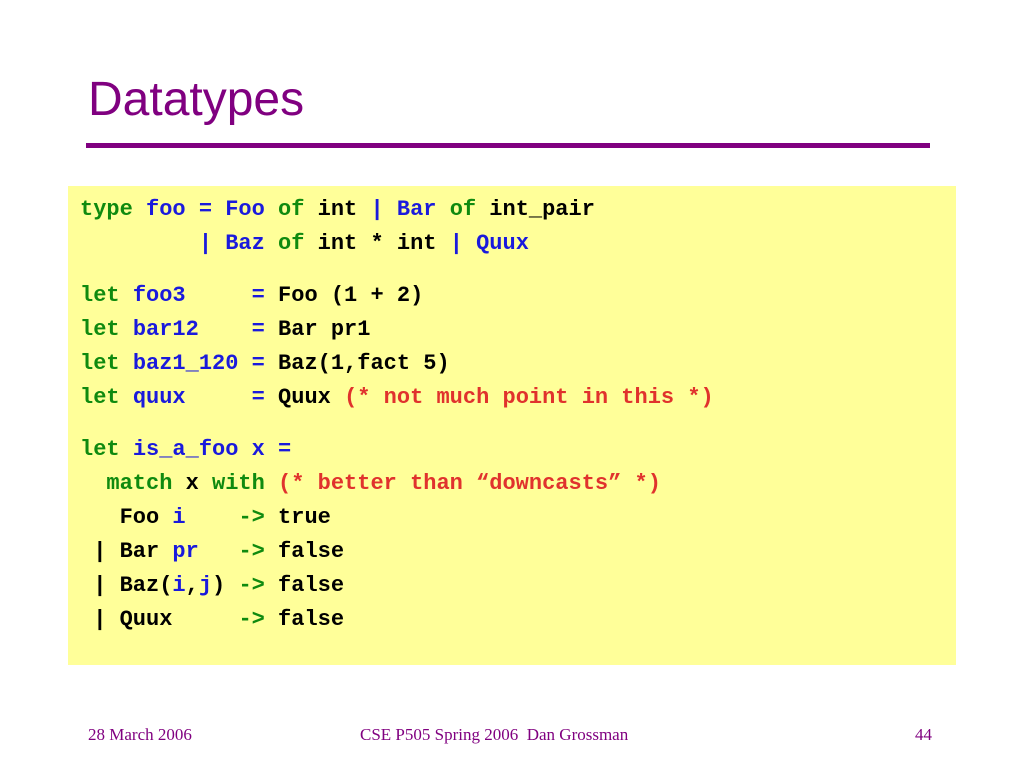  Describe the element at coordinates (364, 363) in the screenshot. I see `code-token: Baz(1,fact 5)` at that location.